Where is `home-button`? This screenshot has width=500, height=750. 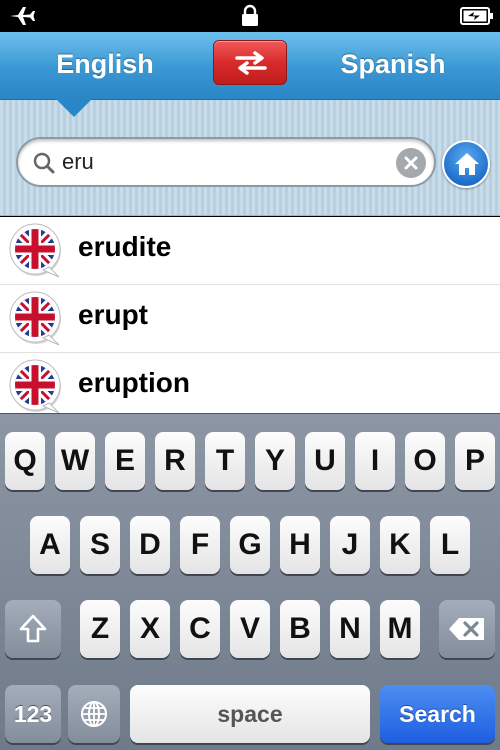 home-button is located at coordinates (466, 164).